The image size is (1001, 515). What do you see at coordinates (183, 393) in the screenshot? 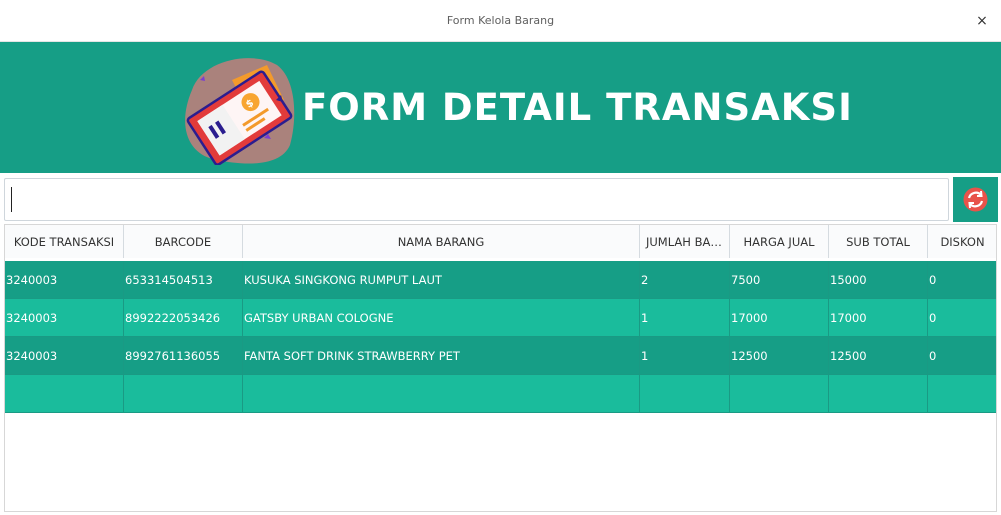
I see `cell-barcode` at bounding box center [183, 393].